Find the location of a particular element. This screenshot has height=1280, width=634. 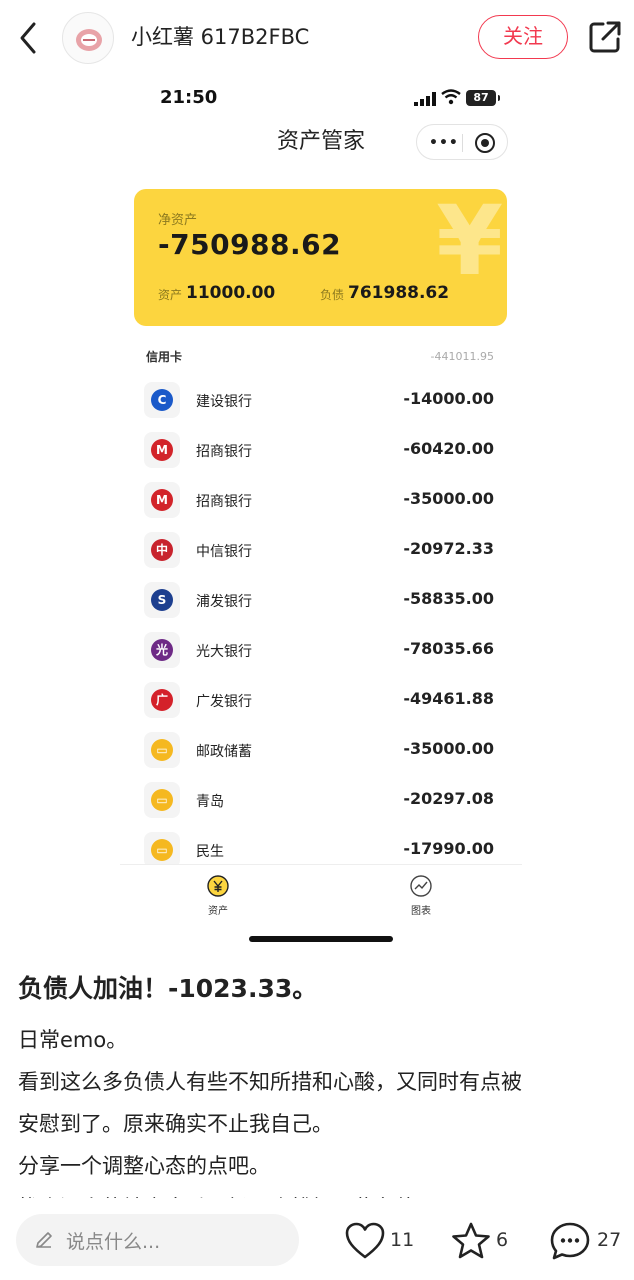

yen-watermark-icon: ¥ is located at coordinates (469, 243).